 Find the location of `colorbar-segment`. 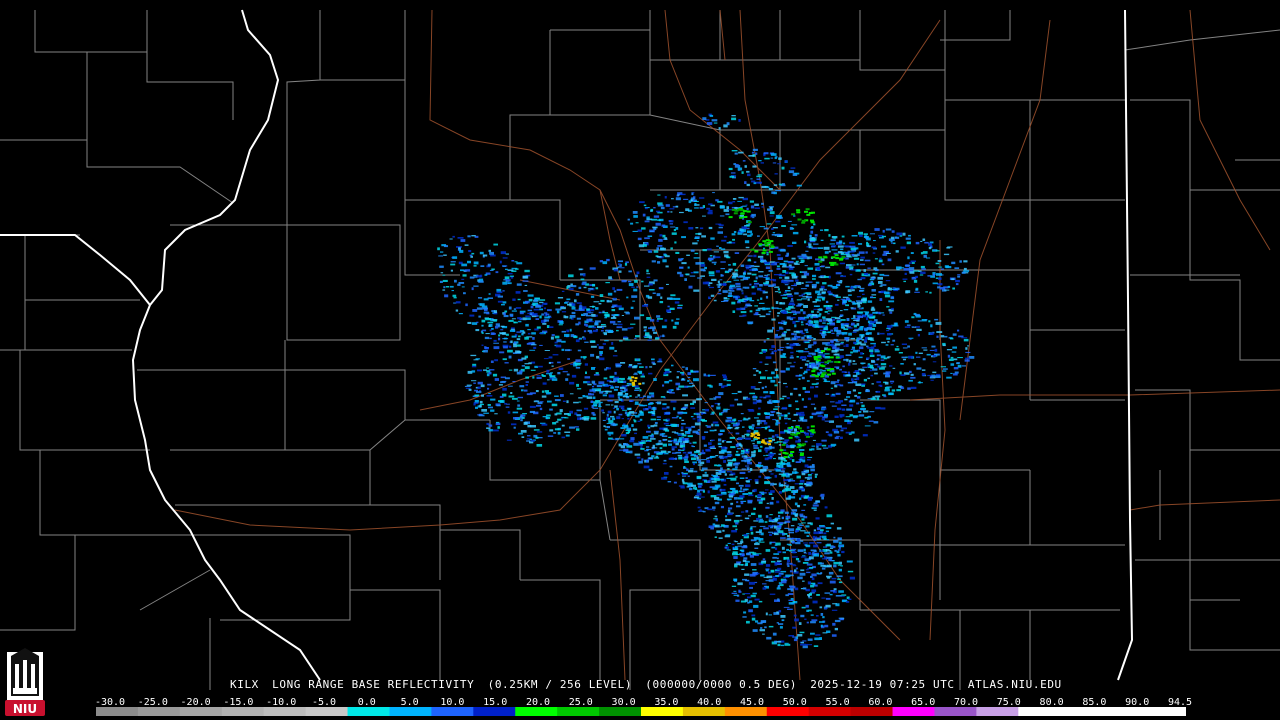

colorbar-segment is located at coordinates (327, 711).